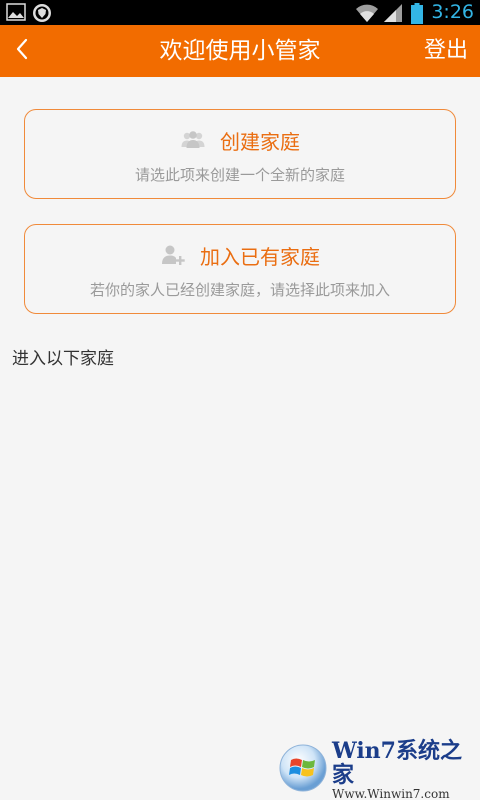  Describe the element at coordinates (367, 13) in the screenshot. I see `wifi-icon` at that location.